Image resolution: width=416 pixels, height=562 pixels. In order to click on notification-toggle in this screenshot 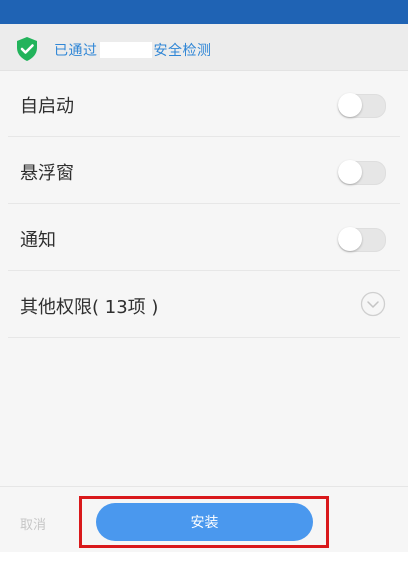, I will do `click(362, 239)`.